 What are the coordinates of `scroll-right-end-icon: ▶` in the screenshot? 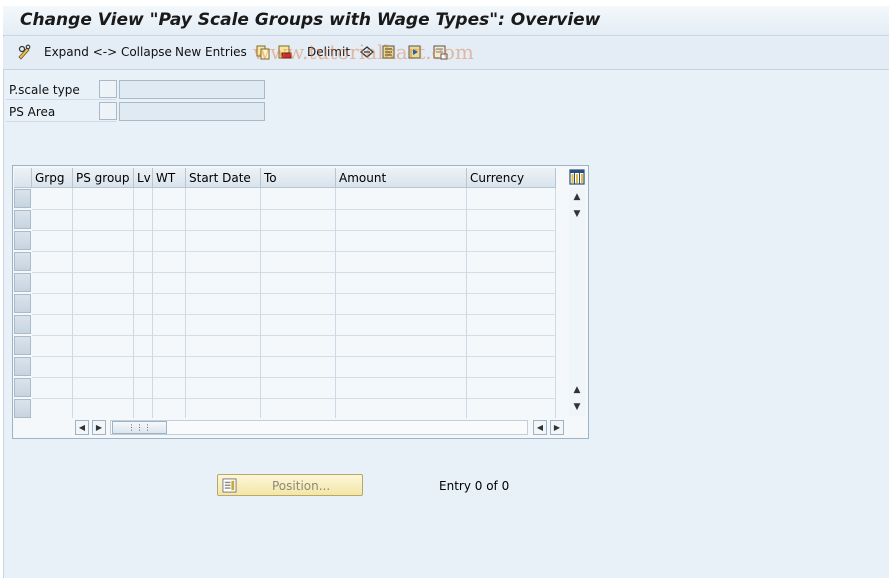 It's located at (557, 427).